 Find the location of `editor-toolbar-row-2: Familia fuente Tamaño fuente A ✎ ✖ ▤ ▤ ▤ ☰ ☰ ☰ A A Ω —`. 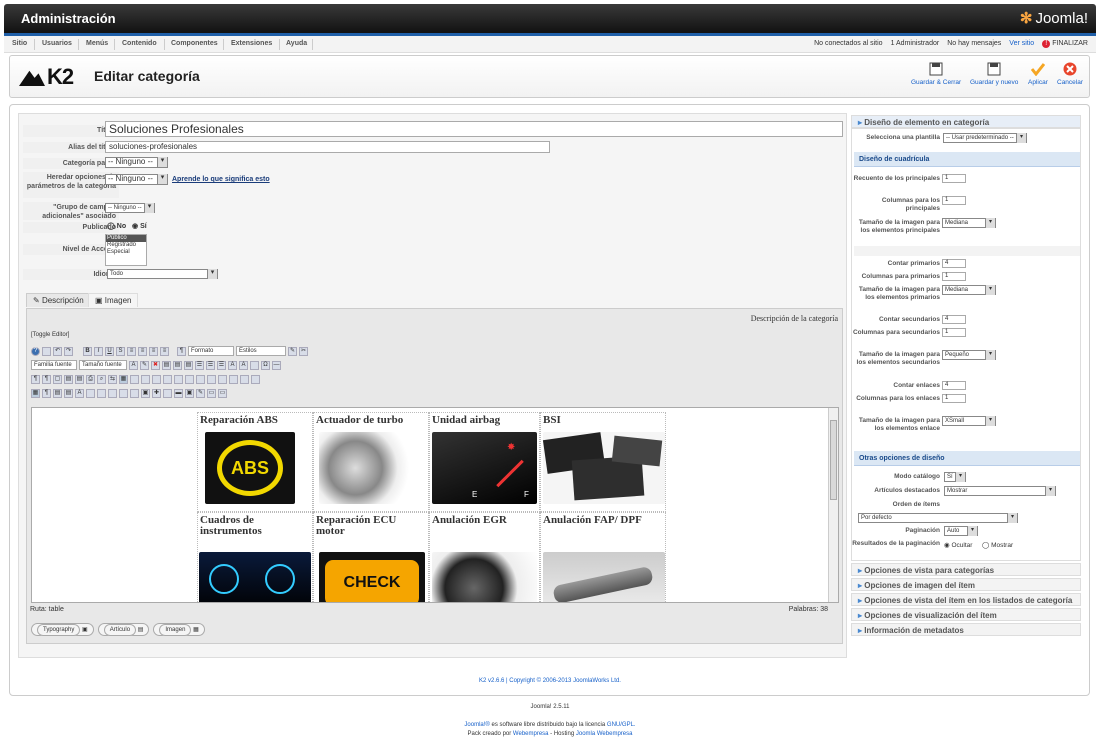

editor-toolbar-row-2: Familia fuente Tamaño fuente A ✎ ✖ ▤ ▤ ▤ ☰ ☰ ☰ A A Ω — is located at coordinates (435, 365).